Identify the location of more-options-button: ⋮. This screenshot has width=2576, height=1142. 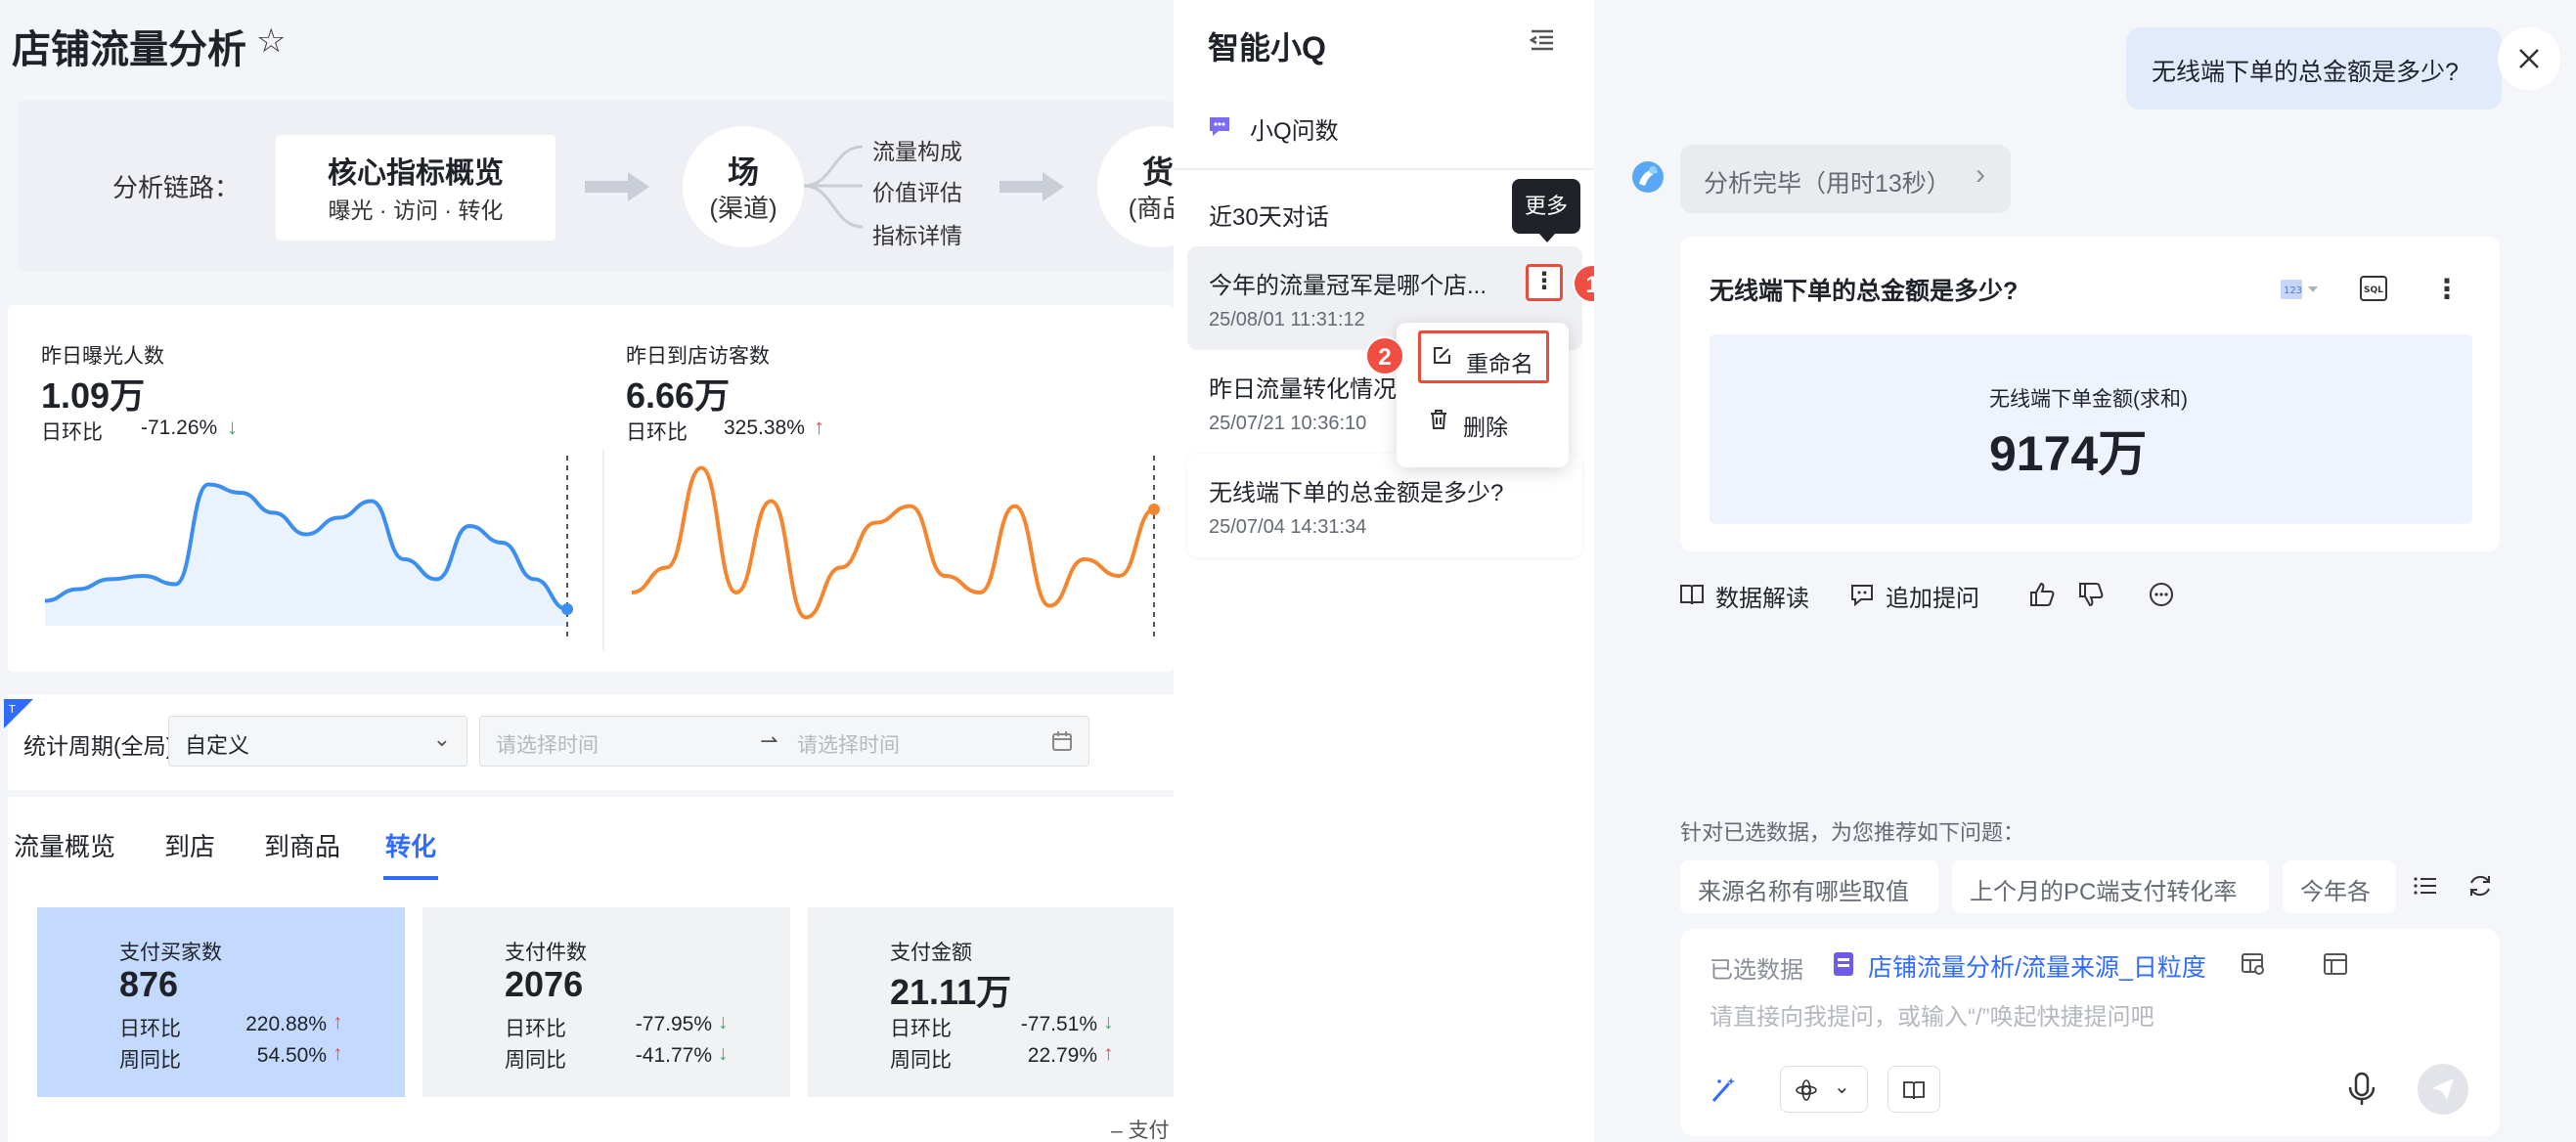
(1544, 282).